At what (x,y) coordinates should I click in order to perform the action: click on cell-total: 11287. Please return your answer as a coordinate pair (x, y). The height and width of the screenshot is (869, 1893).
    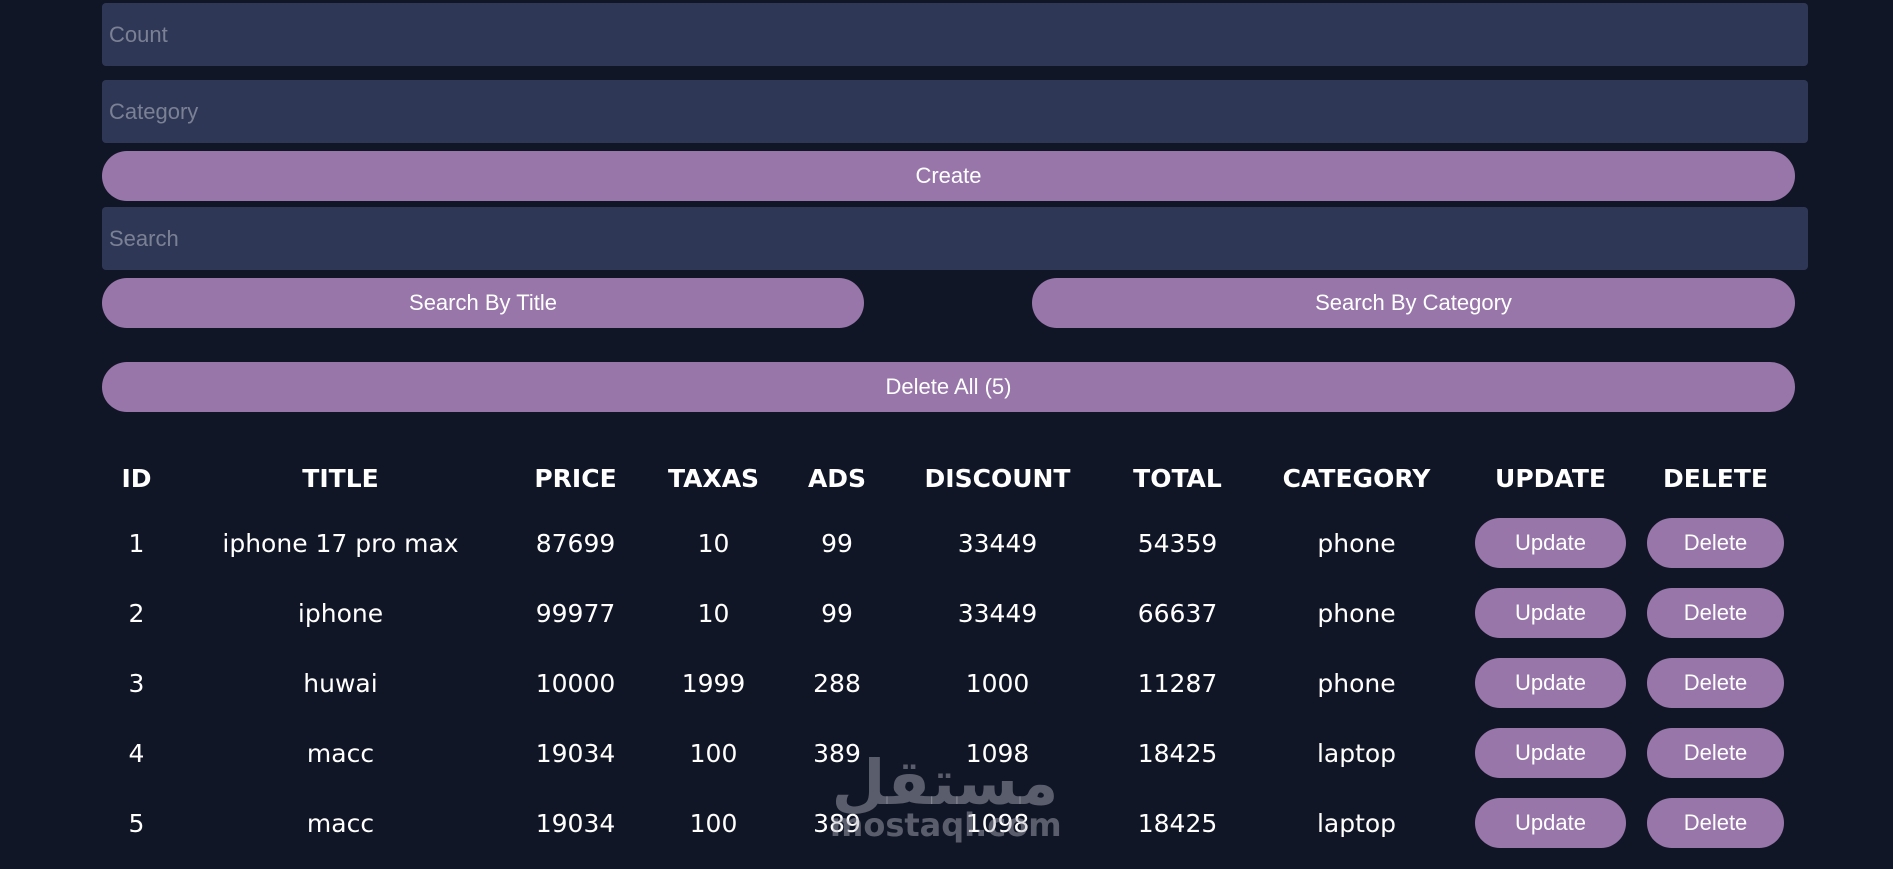
    Looking at the image, I should click on (1177, 683).